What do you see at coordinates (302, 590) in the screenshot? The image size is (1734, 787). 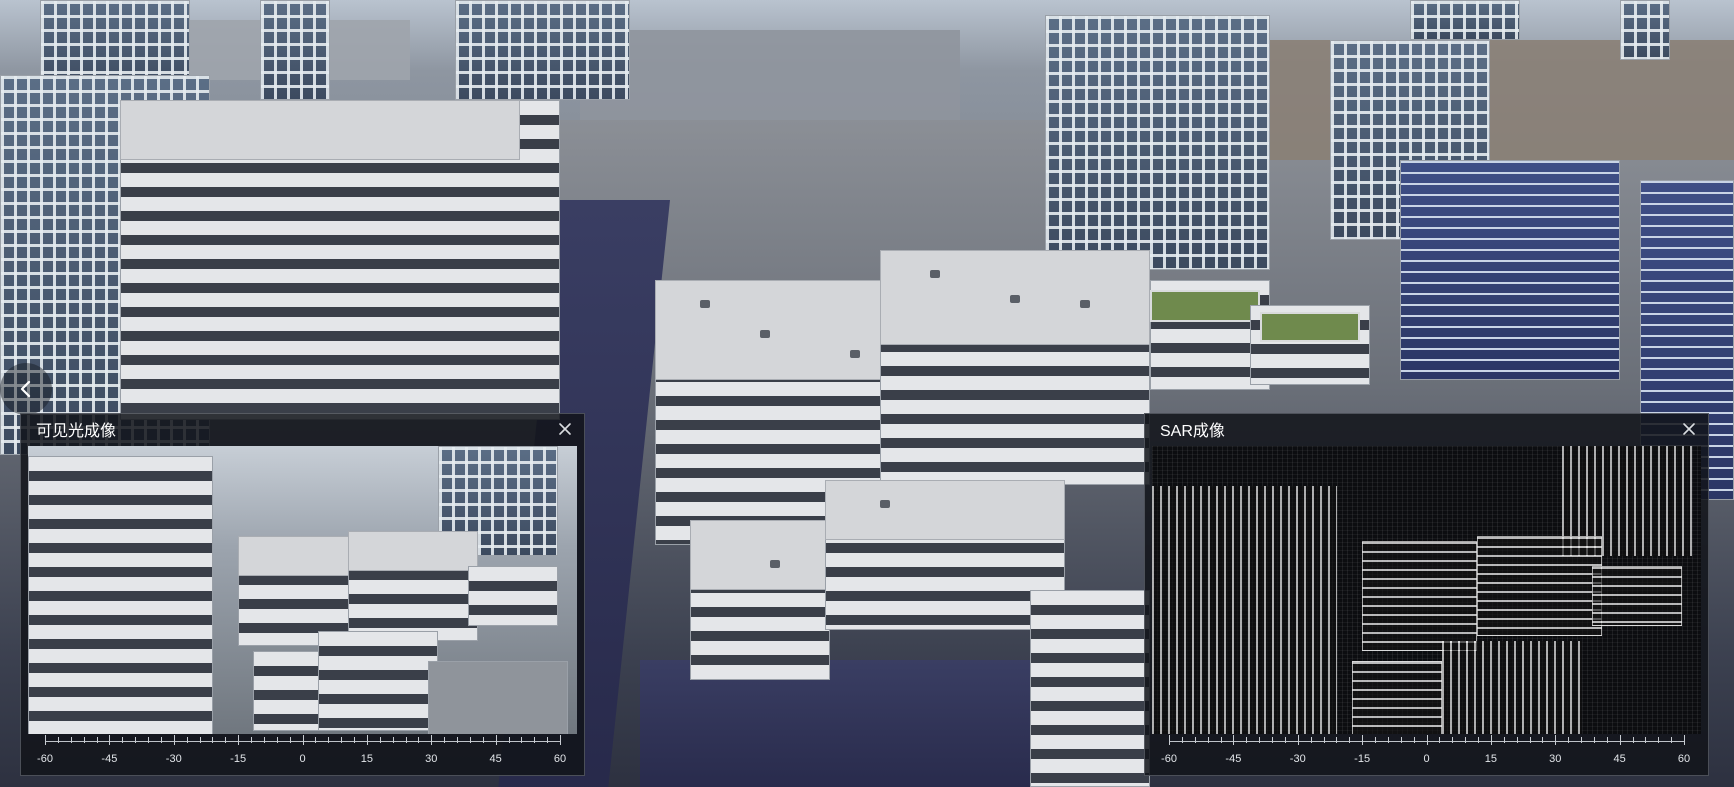 I see `optical-image` at bounding box center [302, 590].